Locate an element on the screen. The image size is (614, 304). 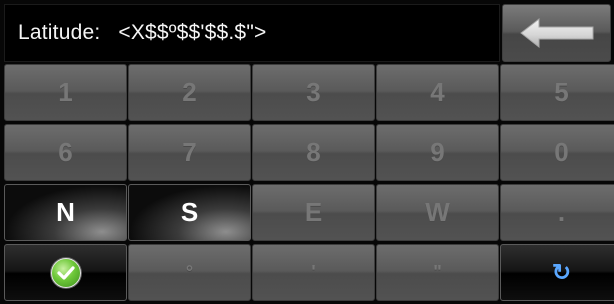
key-degree: ° is located at coordinates (189, 272).